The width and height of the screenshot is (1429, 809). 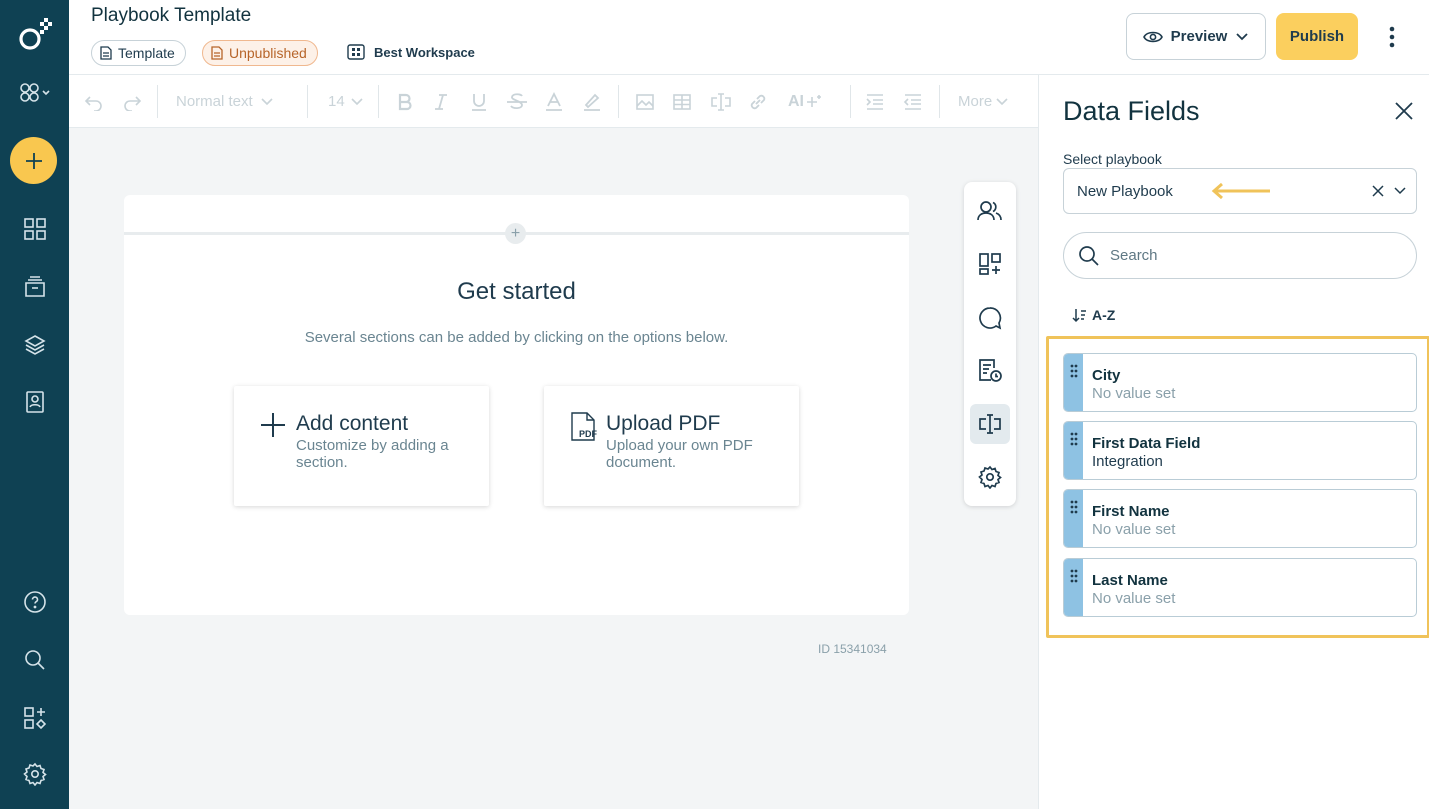 I want to click on bold-icon, so click(x=405, y=101).